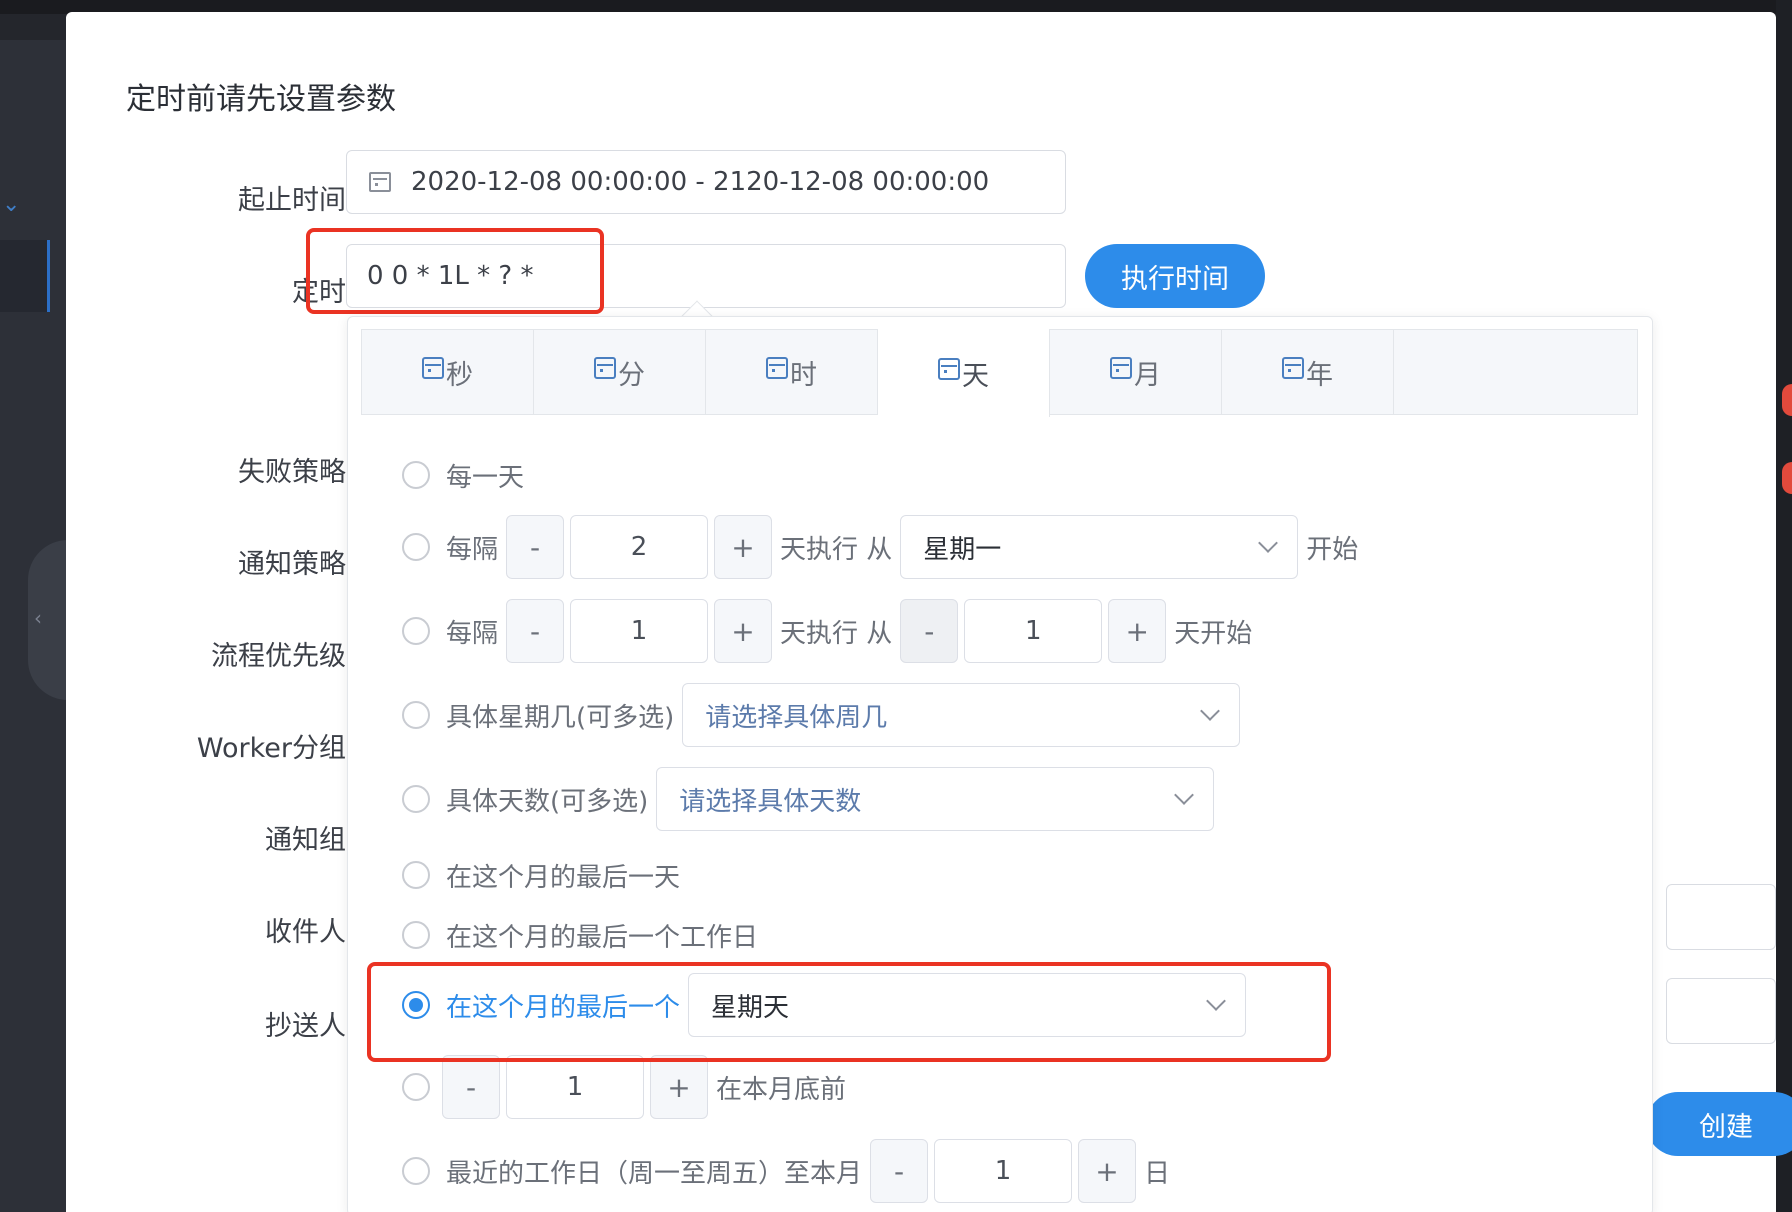 The image size is (1792, 1212). I want to click on cc-label: 抄送人, so click(305, 1026).